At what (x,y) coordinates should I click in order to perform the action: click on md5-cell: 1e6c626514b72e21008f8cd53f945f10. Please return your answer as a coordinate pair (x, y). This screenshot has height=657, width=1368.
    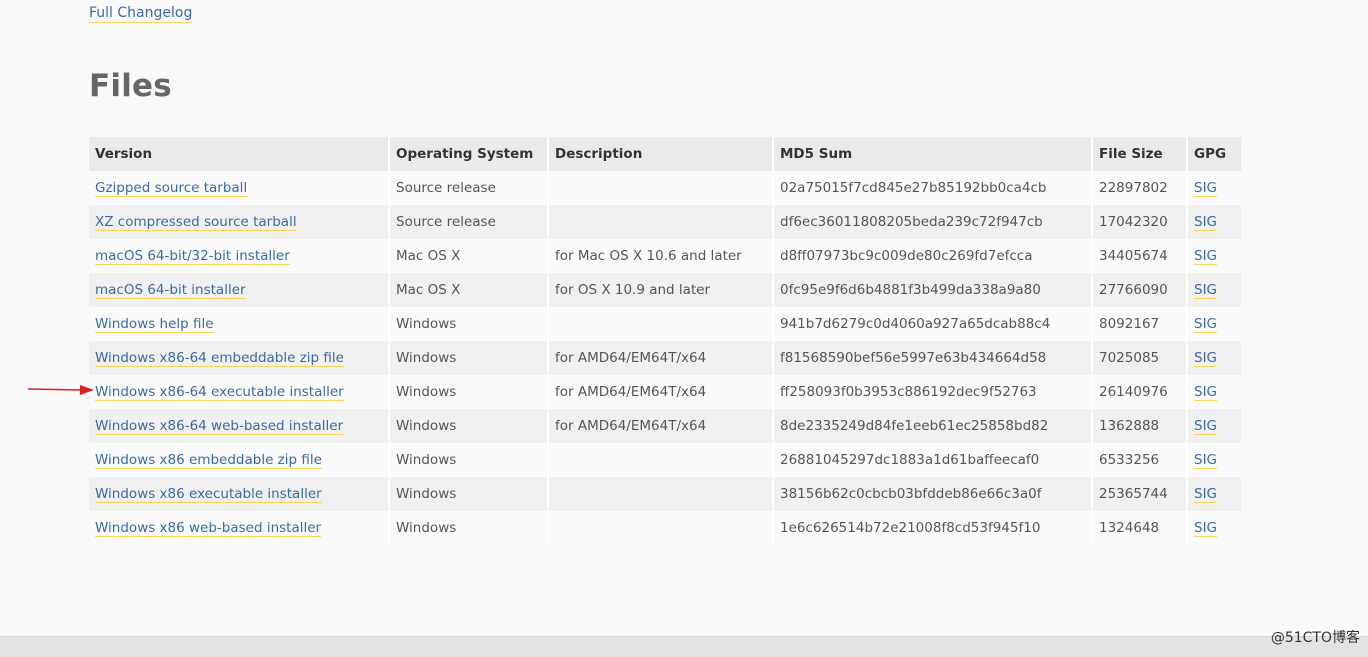
    Looking at the image, I should click on (933, 528).